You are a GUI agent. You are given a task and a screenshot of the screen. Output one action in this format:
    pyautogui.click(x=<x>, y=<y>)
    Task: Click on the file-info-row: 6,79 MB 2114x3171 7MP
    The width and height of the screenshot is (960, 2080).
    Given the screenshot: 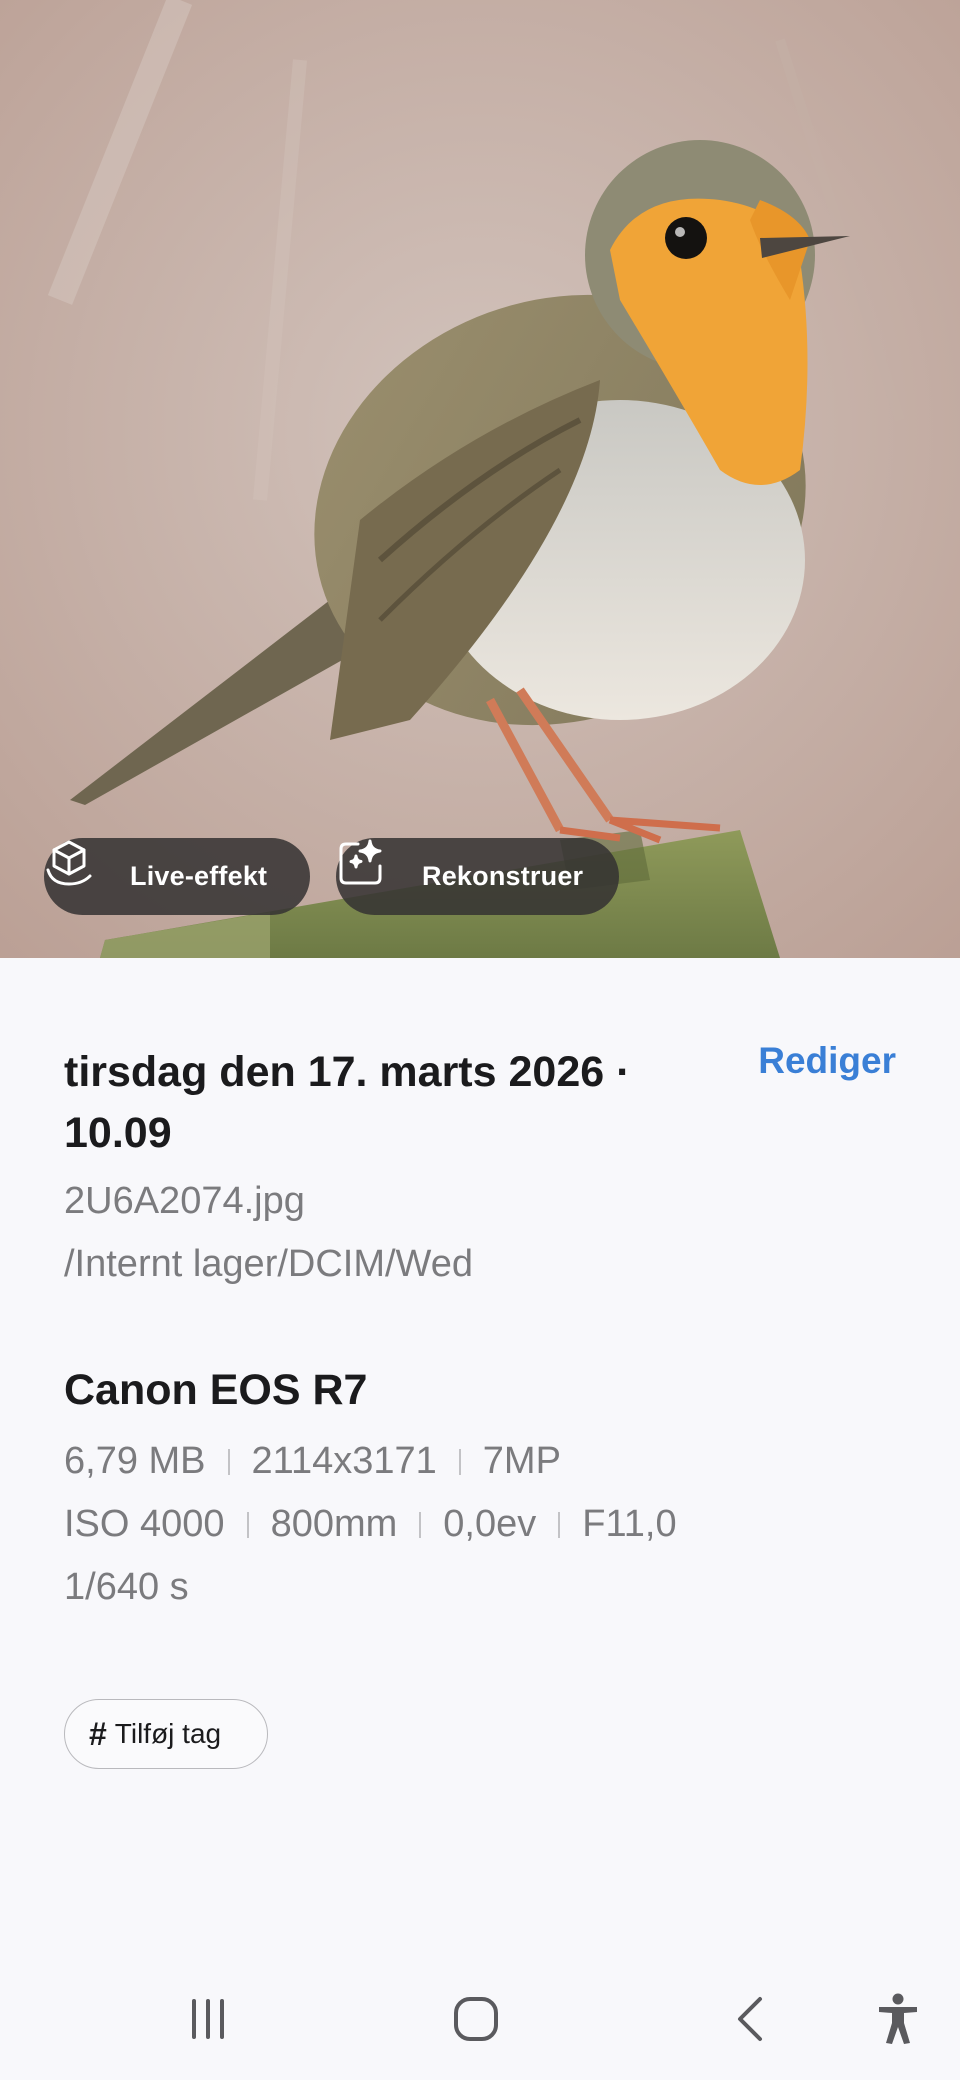 What is the action you would take?
    pyautogui.click(x=312, y=1461)
    